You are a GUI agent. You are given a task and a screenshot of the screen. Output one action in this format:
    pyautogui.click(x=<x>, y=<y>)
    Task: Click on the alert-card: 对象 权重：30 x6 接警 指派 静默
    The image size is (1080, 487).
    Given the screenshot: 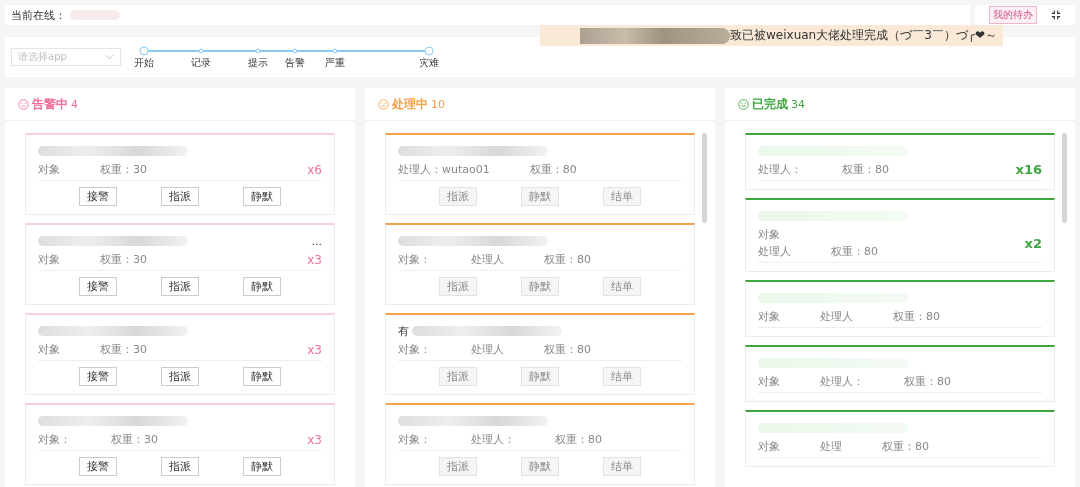 What is the action you would take?
    pyautogui.click(x=180, y=174)
    